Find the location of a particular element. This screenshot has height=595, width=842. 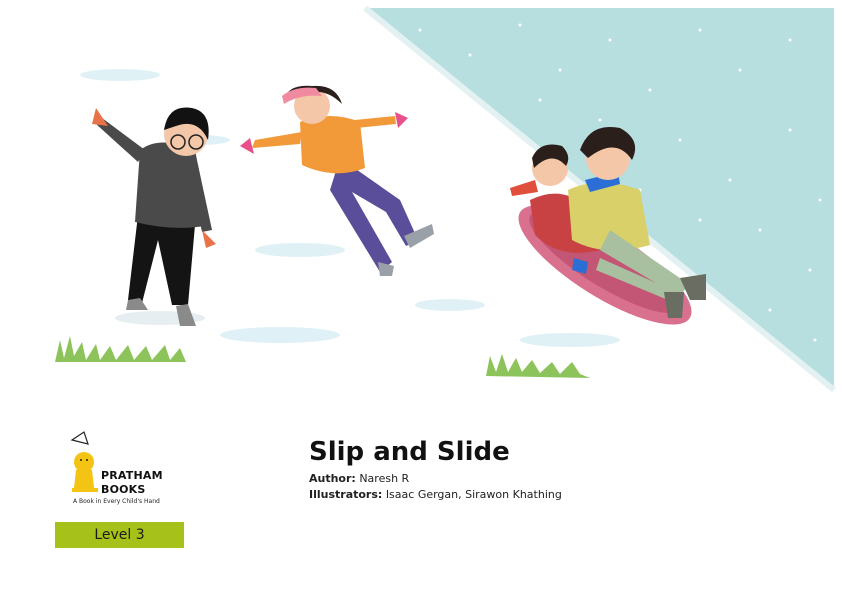

publisher-name-line1: PRATHAM is located at coordinates (132, 475).